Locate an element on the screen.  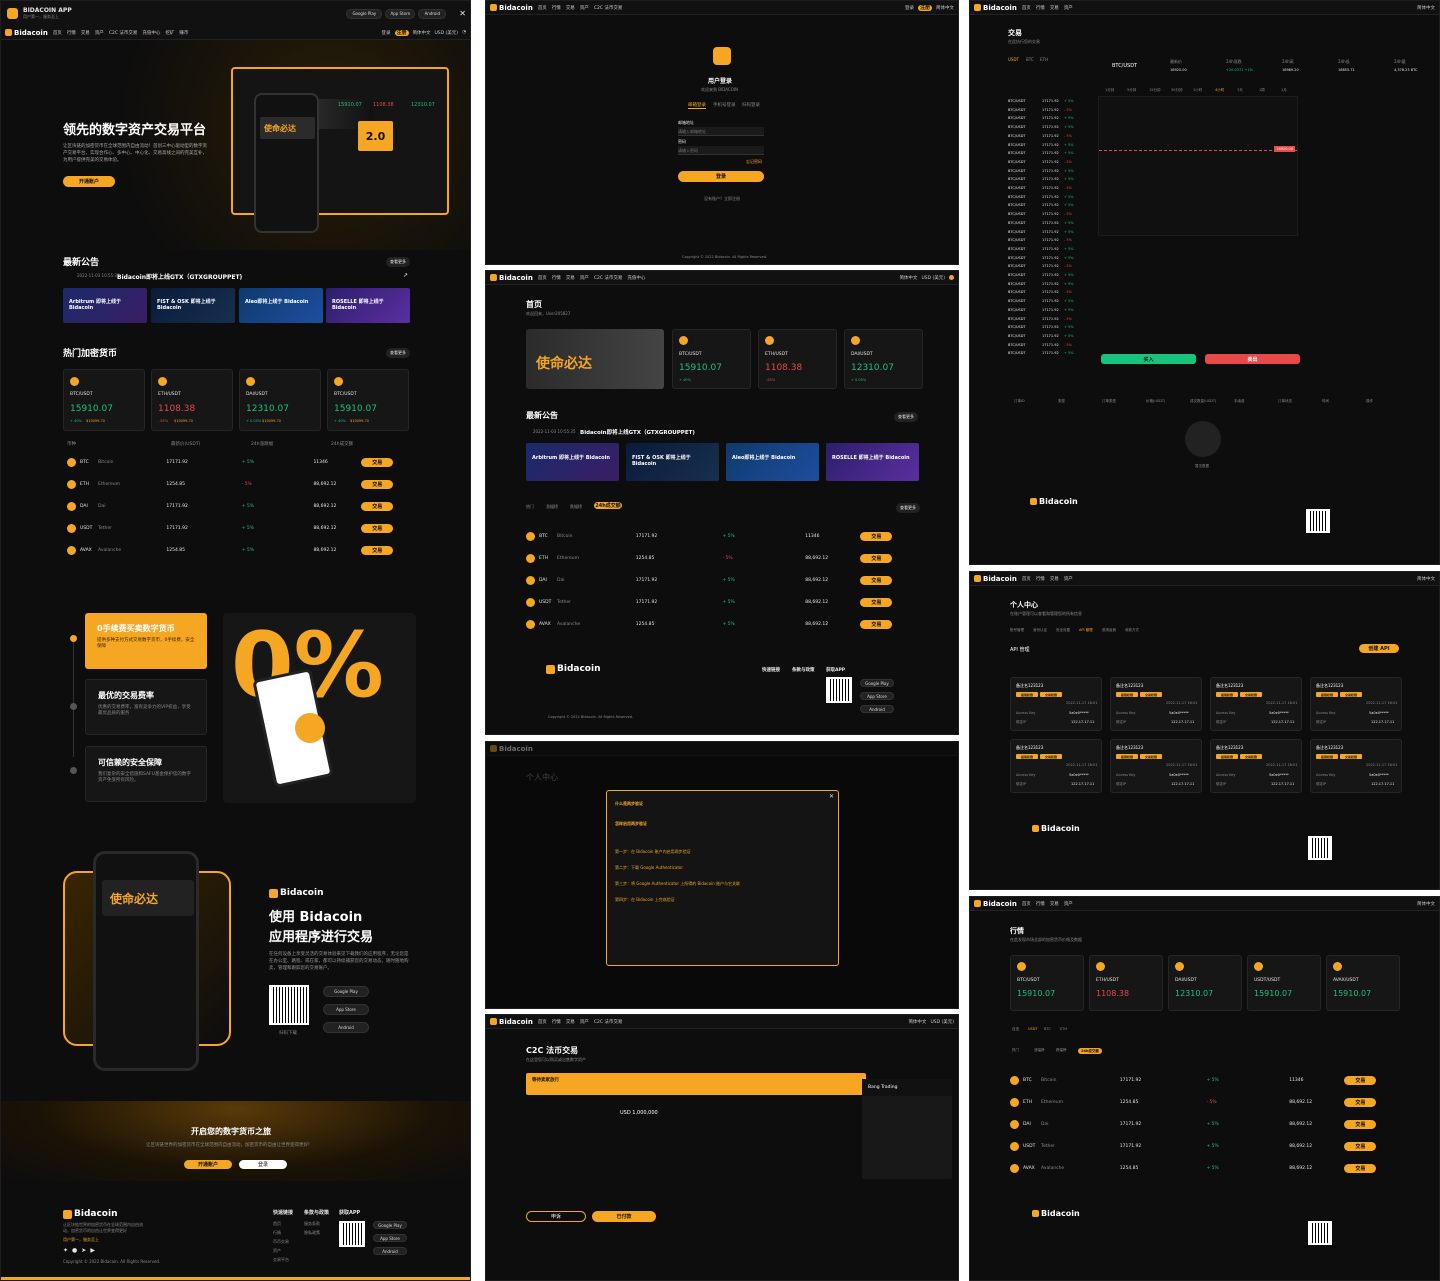
buy-button: 买入 is located at coordinates (1148, 359).